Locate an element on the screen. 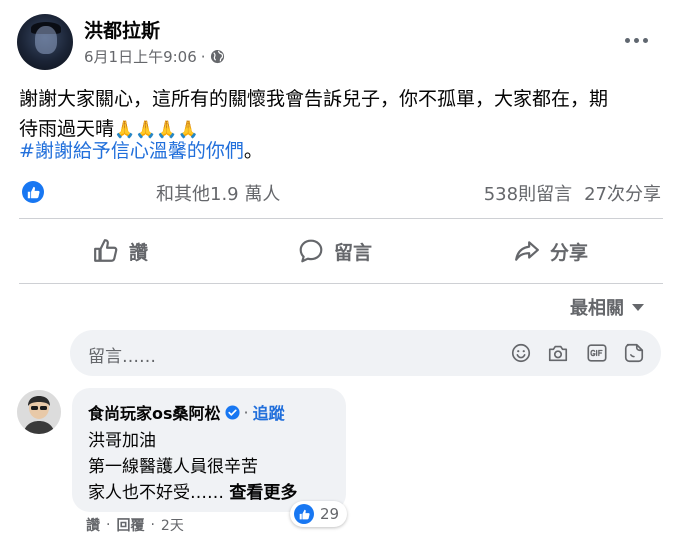 Image resolution: width=683 pixels, height=546 pixels. comment-label: 留言 is located at coordinates (353, 252).